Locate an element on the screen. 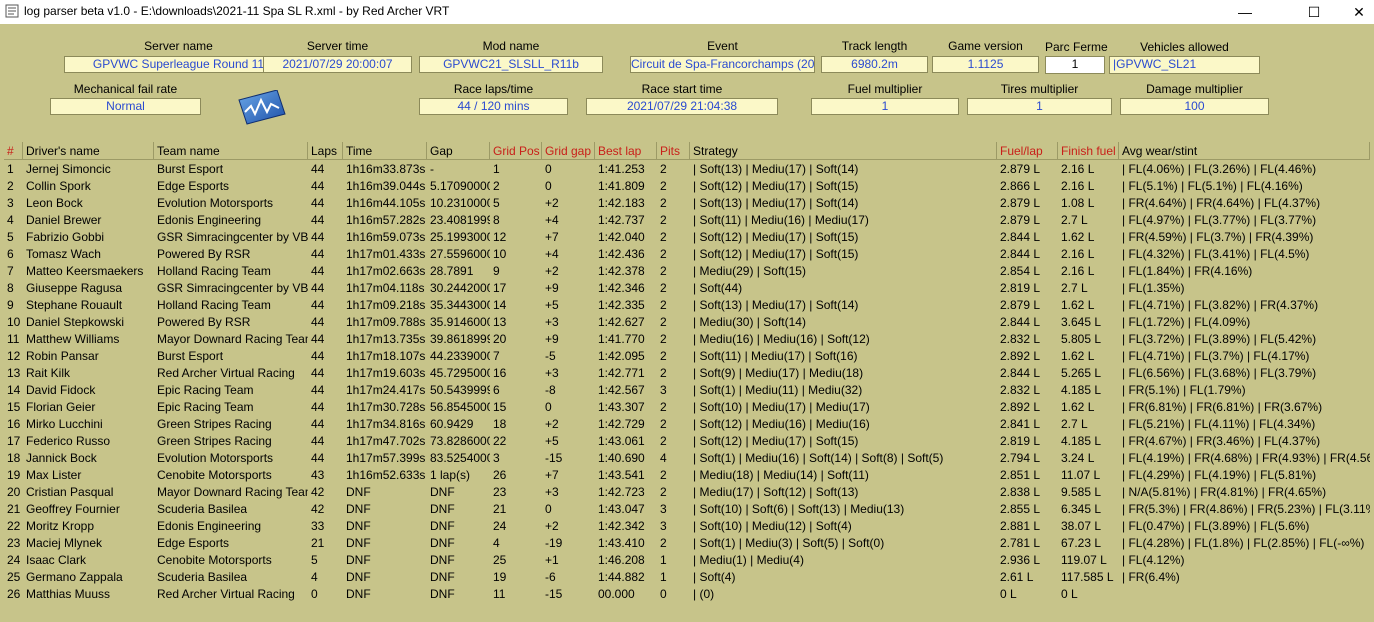 This screenshot has height=622, width=1374. col-grid-pos-cell: 26 is located at coordinates (500, 475).